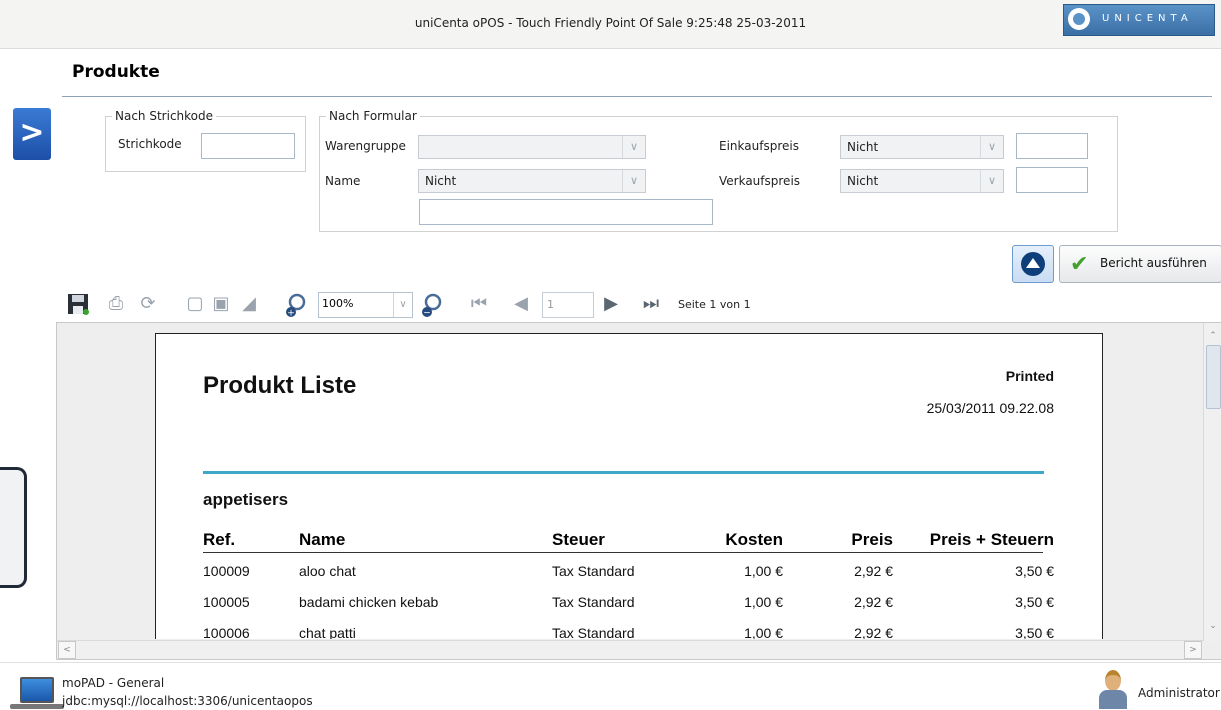 The width and height of the screenshot is (1221, 710). I want to click on unicenta-logo: UNICENTA, so click(1139, 20).